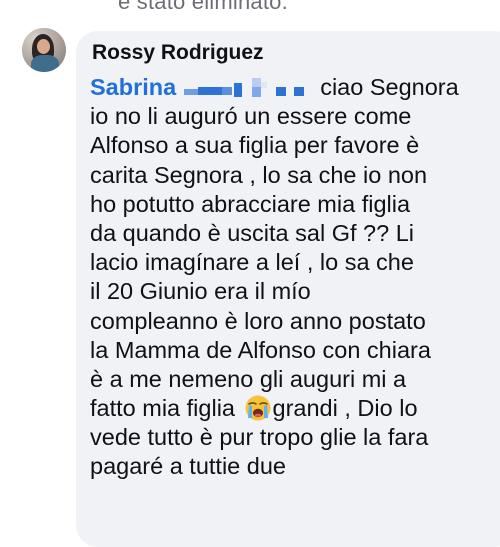  I want to click on comment-line: il 20 Giunio era il mío, so click(200, 291).